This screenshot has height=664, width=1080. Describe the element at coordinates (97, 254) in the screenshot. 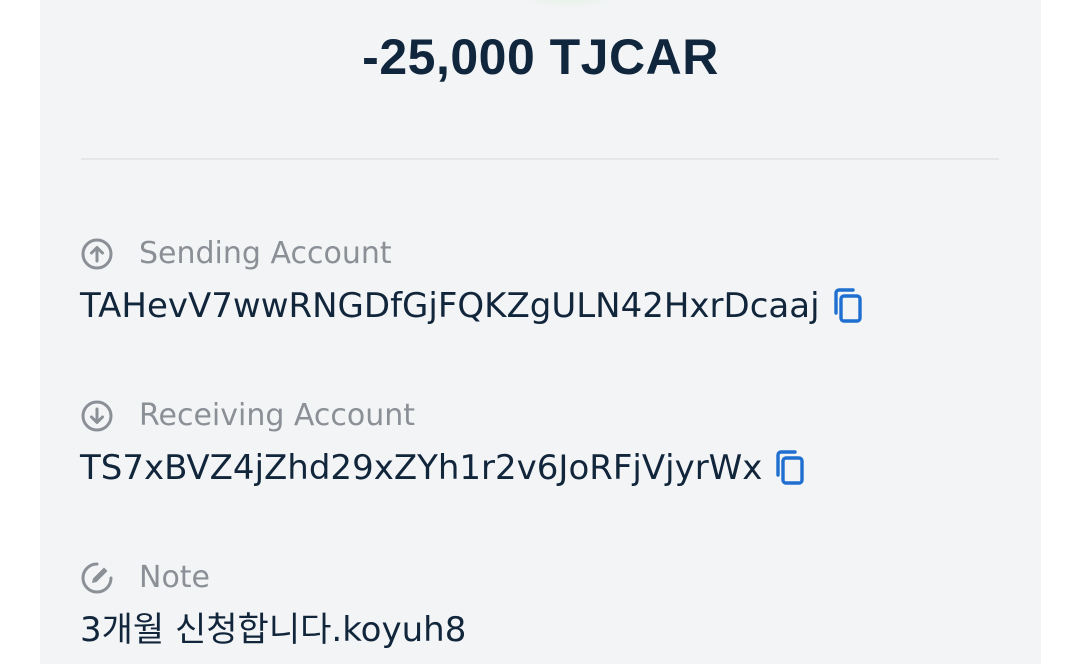

I see `arrow-up-circle-icon` at that location.